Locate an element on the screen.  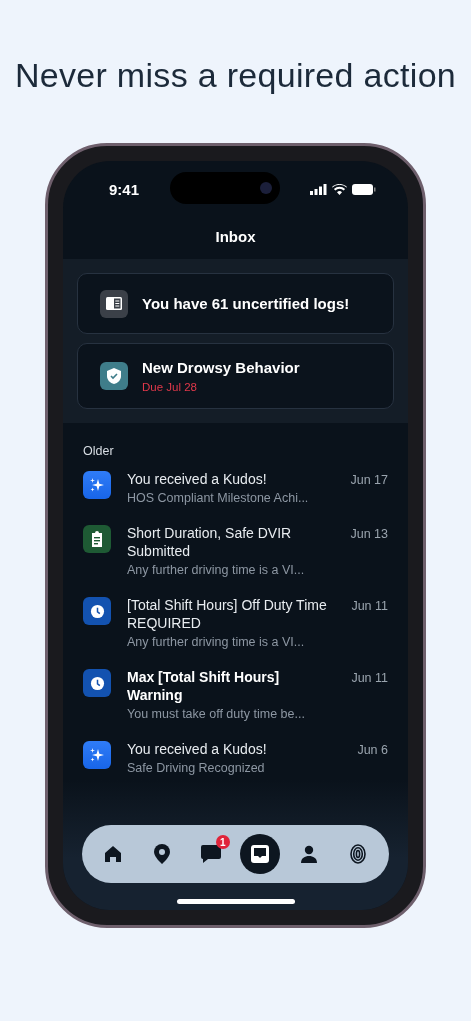
person-icon is located at coordinates (309, 854).